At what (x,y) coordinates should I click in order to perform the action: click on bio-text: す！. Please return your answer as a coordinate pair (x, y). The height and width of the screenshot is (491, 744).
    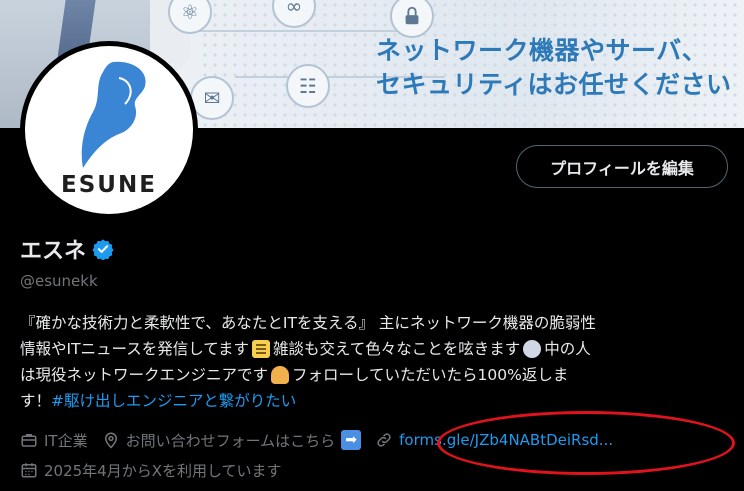
    Looking at the image, I should click on (36, 401).